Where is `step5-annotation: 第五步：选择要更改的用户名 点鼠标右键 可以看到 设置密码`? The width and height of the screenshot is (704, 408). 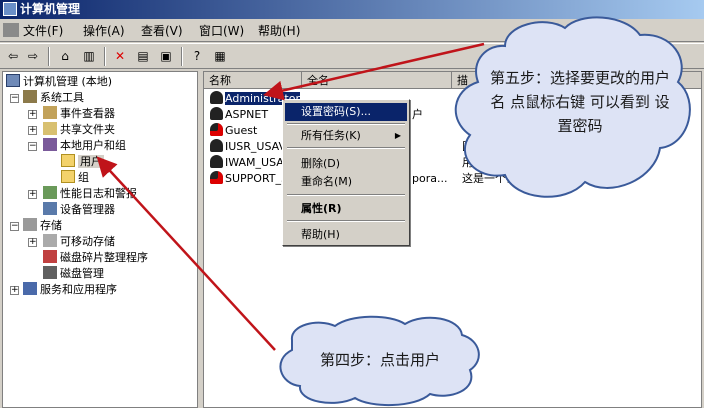 step5-annotation: 第五步：选择要更改的用户名 点鼠标右键 可以看到 设置密码 is located at coordinates (580, 102).